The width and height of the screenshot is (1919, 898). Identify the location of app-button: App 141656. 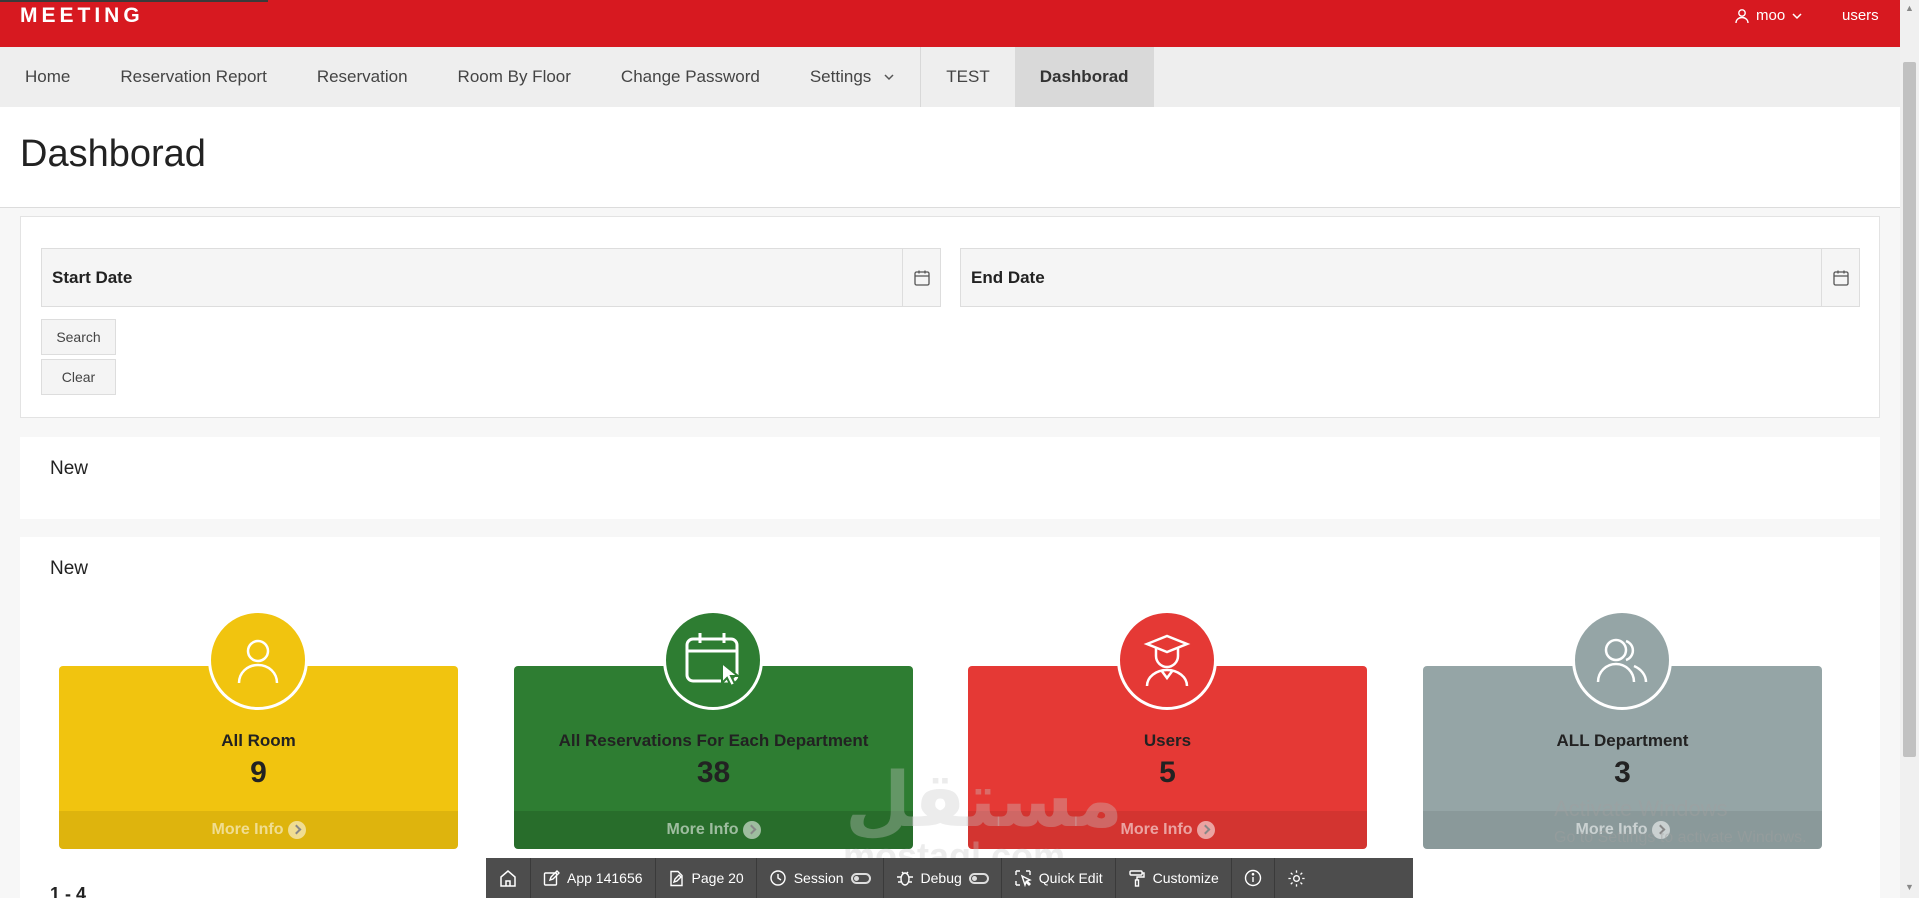
(593, 878).